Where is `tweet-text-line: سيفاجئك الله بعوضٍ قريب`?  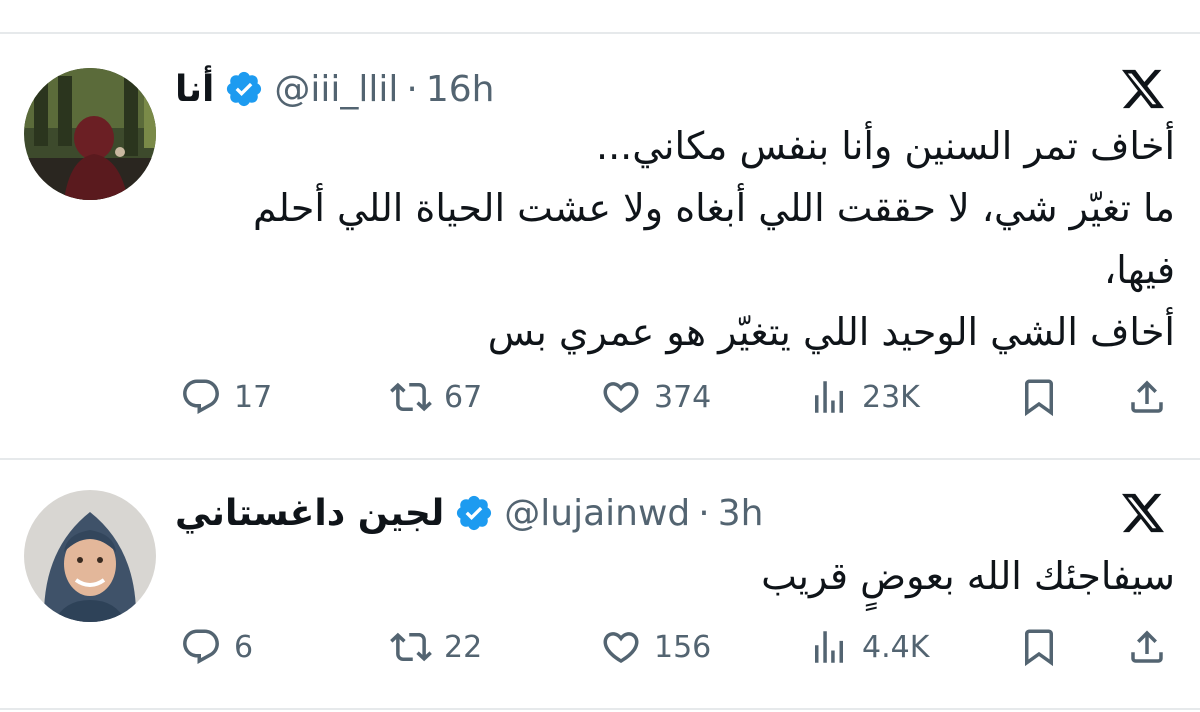
tweet-text-line: سيفاجئك الله بعوضٍ قريب is located at coordinates (968, 576).